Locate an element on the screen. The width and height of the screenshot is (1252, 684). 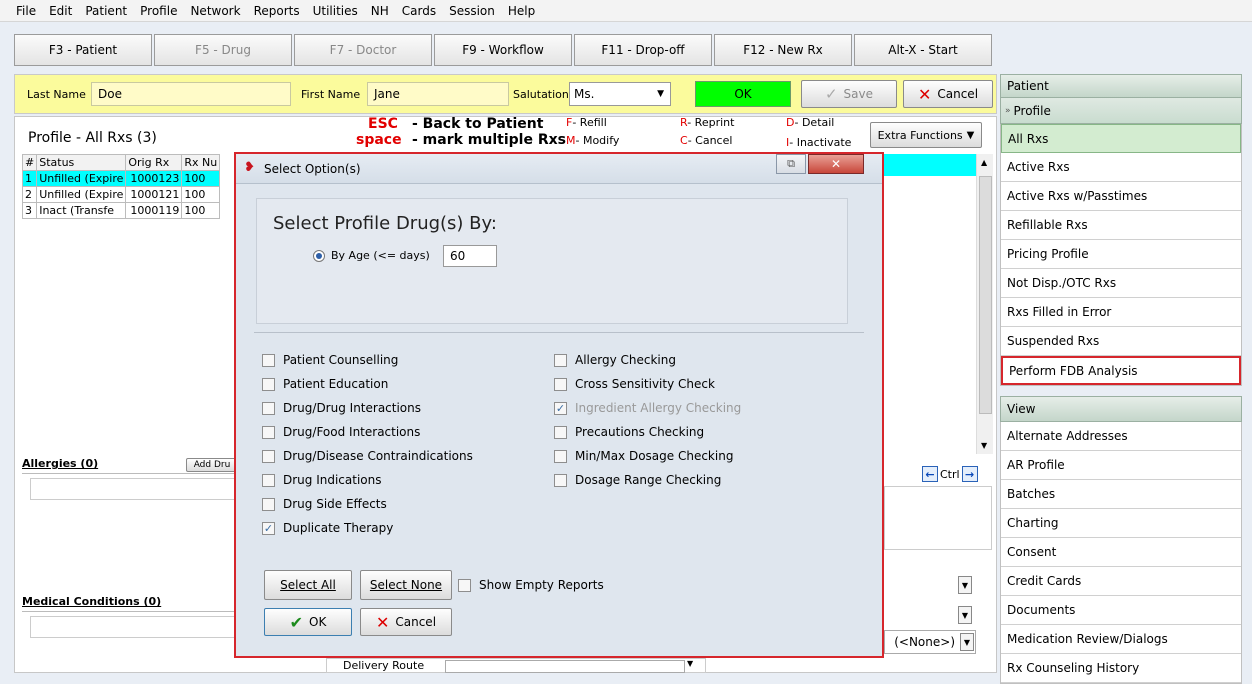
checkbox-row: Cross Sensitivity Check is located at coordinates (647, 384).